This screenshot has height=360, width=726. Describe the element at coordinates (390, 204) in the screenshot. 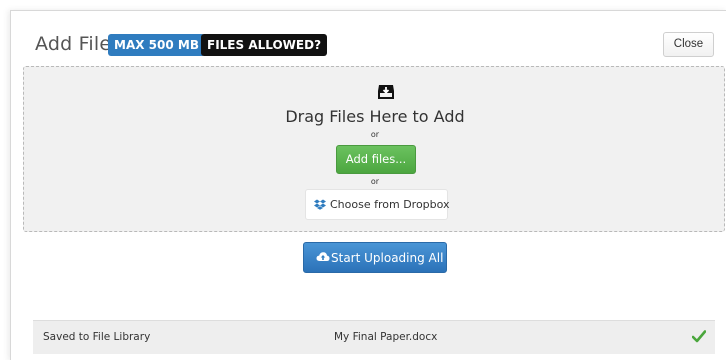

I see `dropbox-label: Choose from Dropbox` at that location.